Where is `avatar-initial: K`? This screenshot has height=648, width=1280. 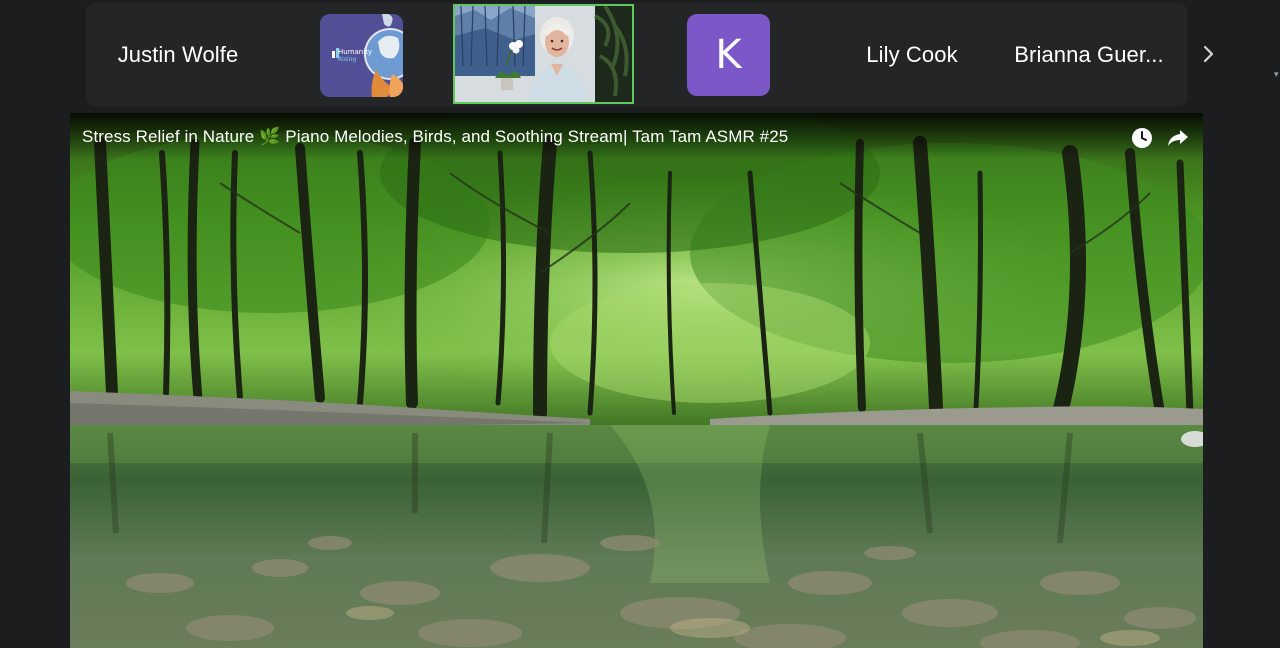
avatar-initial: K is located at coordinates (728, 55).